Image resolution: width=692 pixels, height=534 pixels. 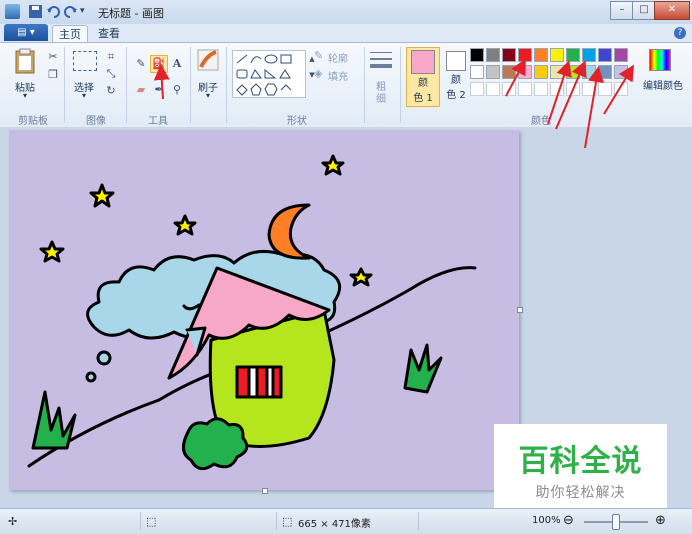 I want to click on move-icon: ✢, so click(x=13, y=521).